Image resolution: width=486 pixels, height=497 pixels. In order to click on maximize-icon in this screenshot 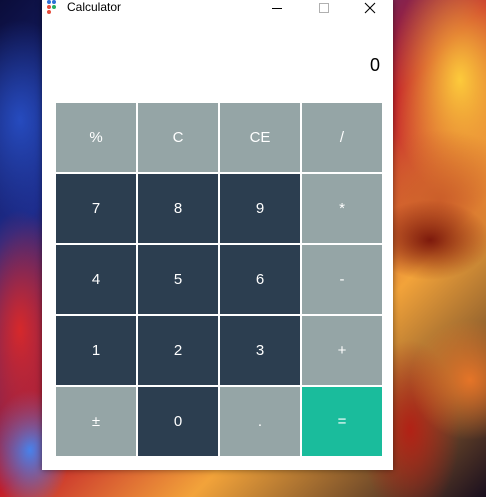, I will do `click(324, 8)`.